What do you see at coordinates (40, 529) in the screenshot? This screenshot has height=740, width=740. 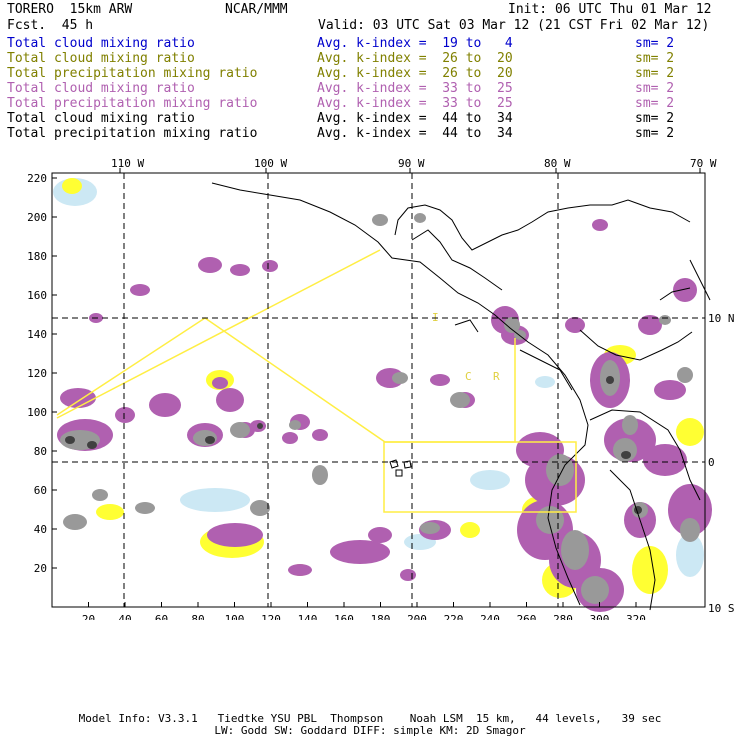 I see `y-tick-label: 40` at bounding box center [40, 529].